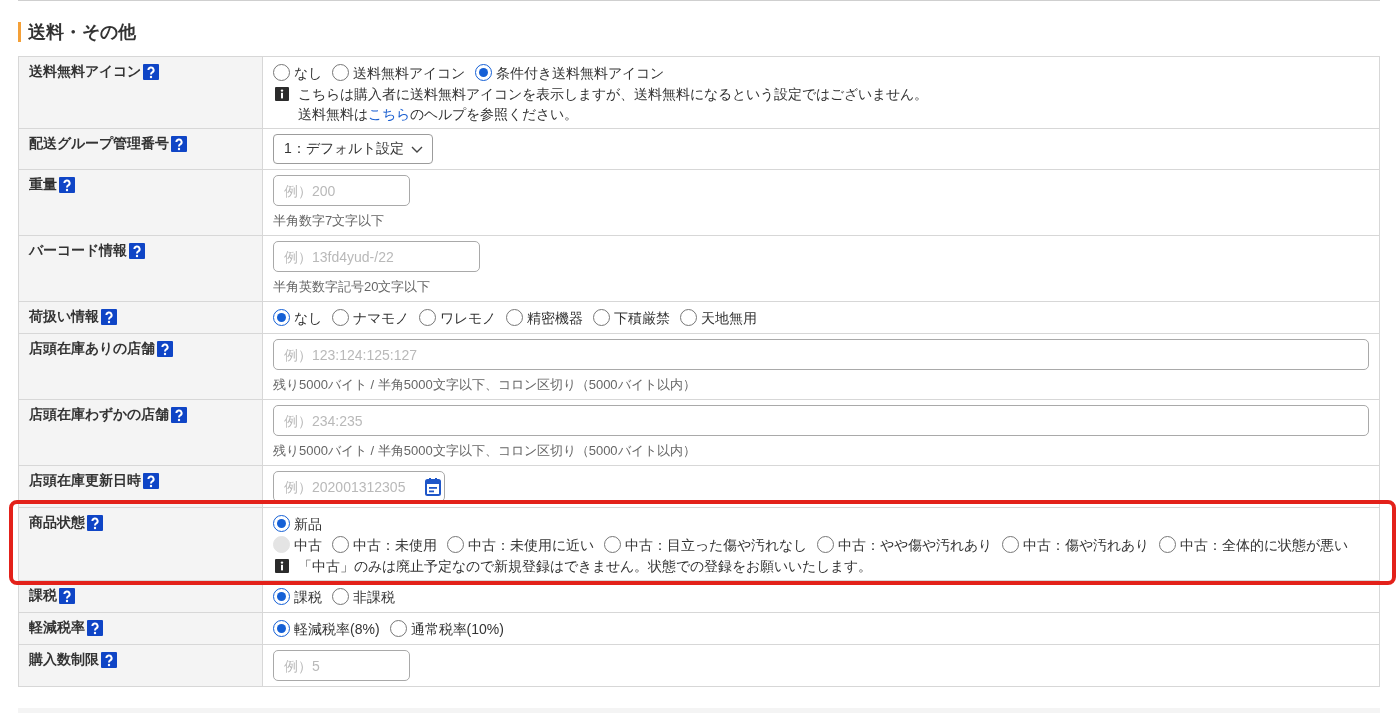 This screenshot has width=1400, height=713. What do you see at coordinates (531, 544) in the screenshot?
I see `radio-label: 中古：未使用に近い` at bounding box center [531, 544].